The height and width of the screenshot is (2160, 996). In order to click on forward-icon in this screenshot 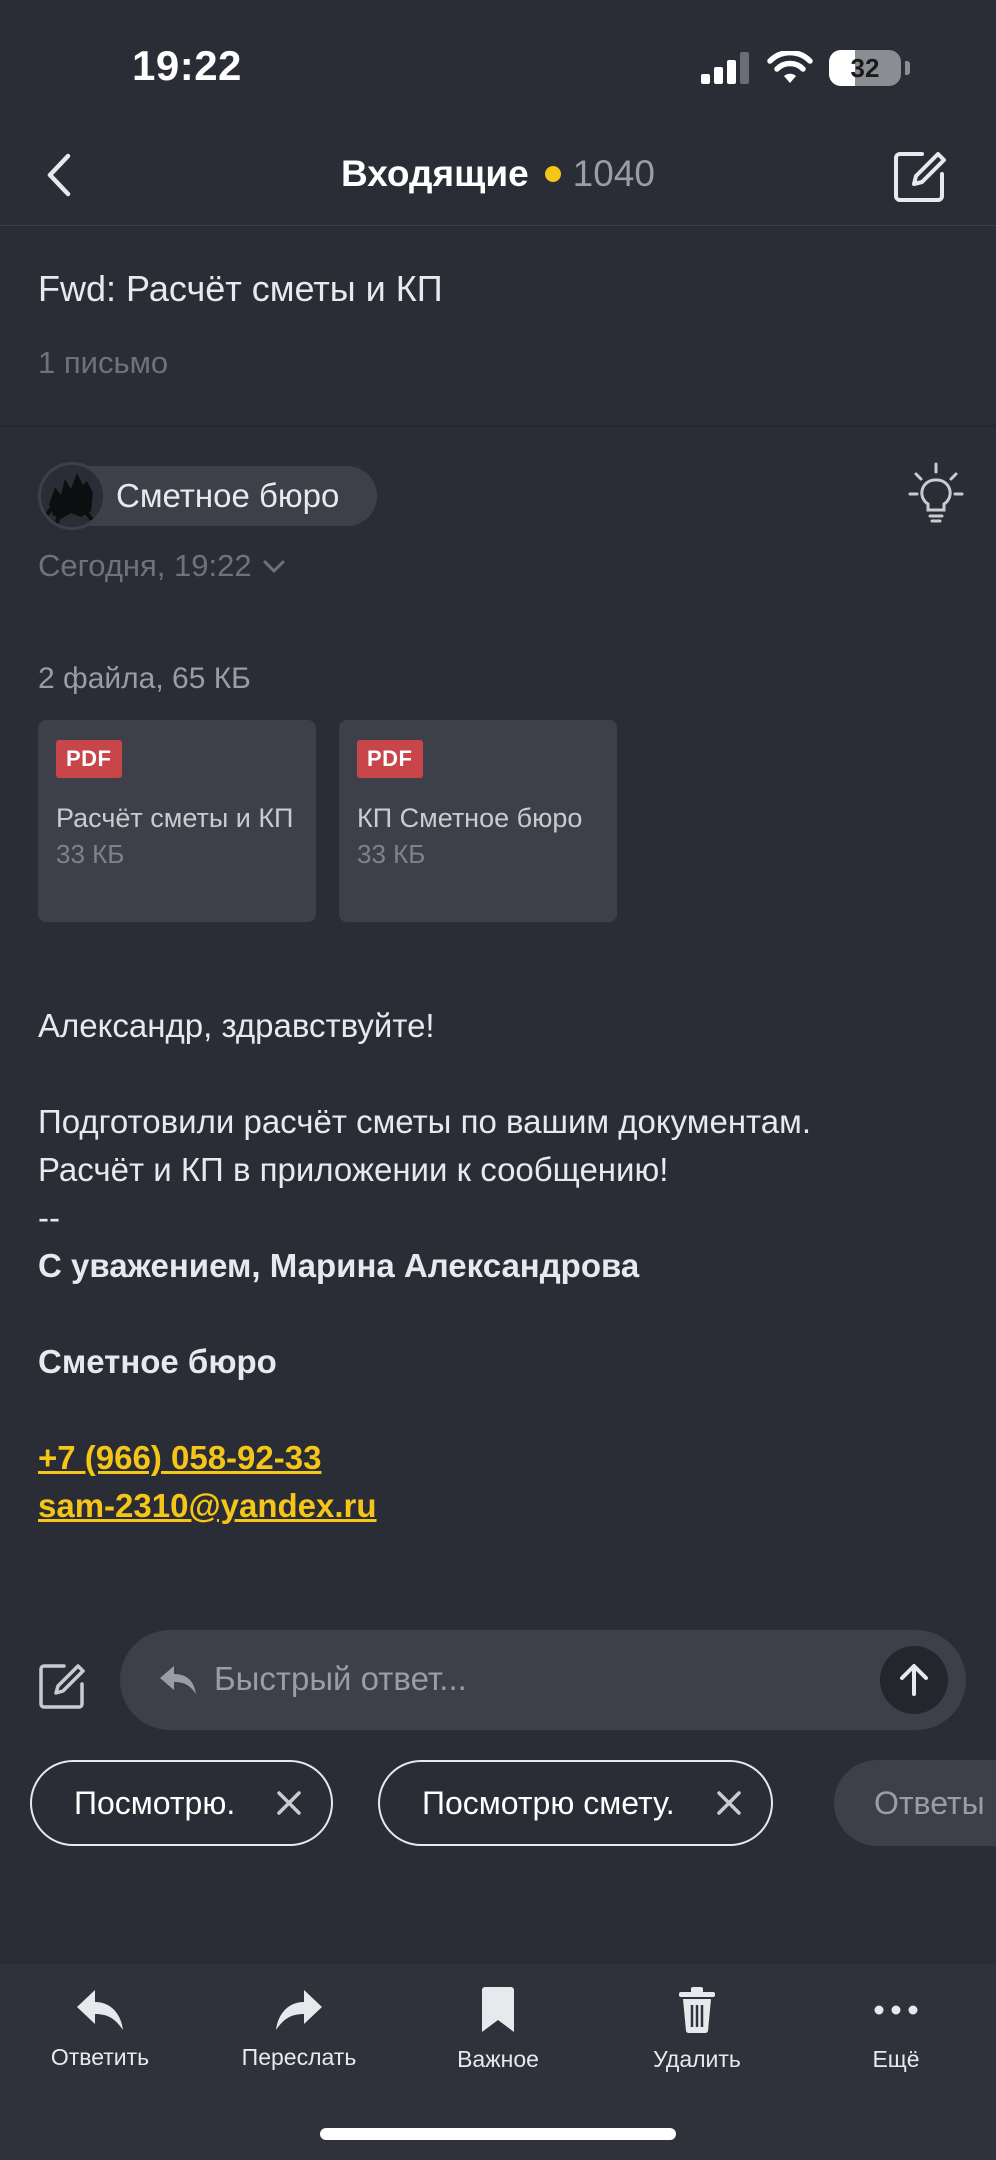, I will do `click(299, 2010)`.